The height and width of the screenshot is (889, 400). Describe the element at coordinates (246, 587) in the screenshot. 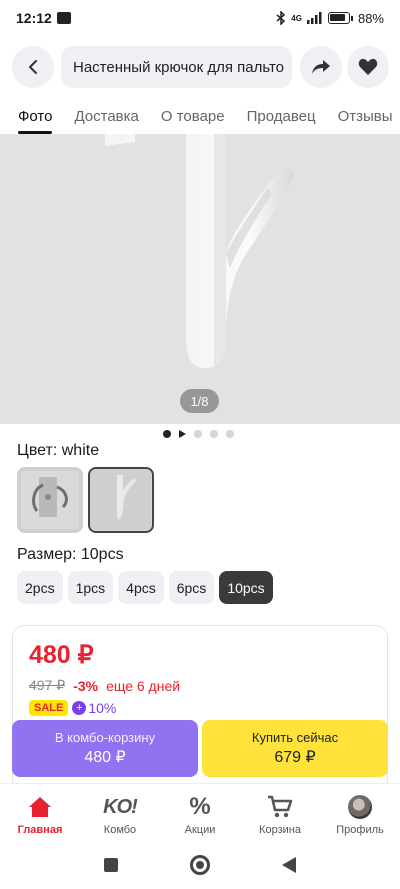

I see `size-option-10pcs: 10pcs` at that location.